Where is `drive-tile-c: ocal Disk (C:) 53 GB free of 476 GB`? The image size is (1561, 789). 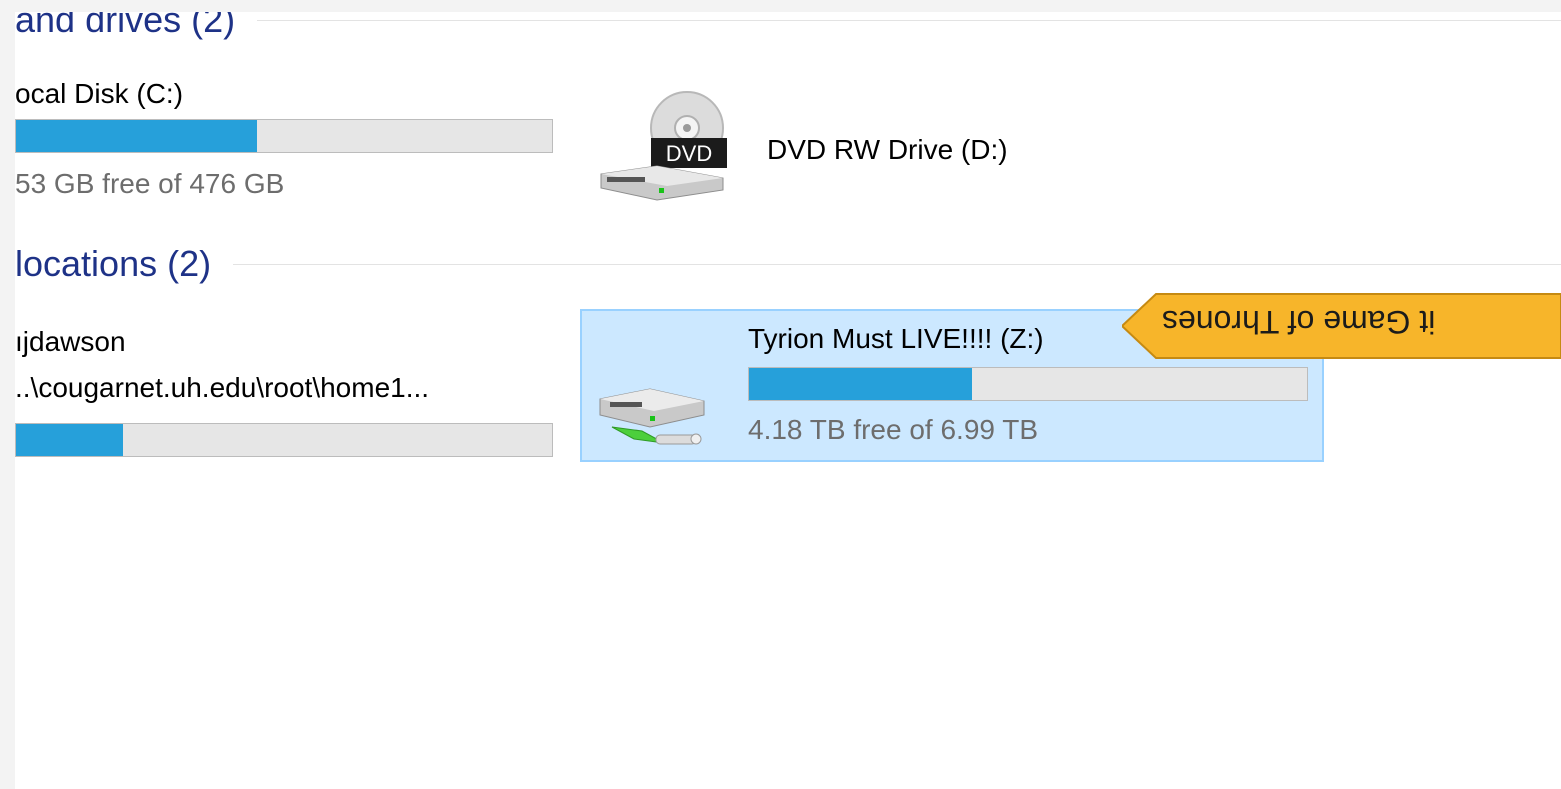 drive-tile-c: ocal Disk (C:) 53 GB free of 476 GB is located at coordinates (295, 140).